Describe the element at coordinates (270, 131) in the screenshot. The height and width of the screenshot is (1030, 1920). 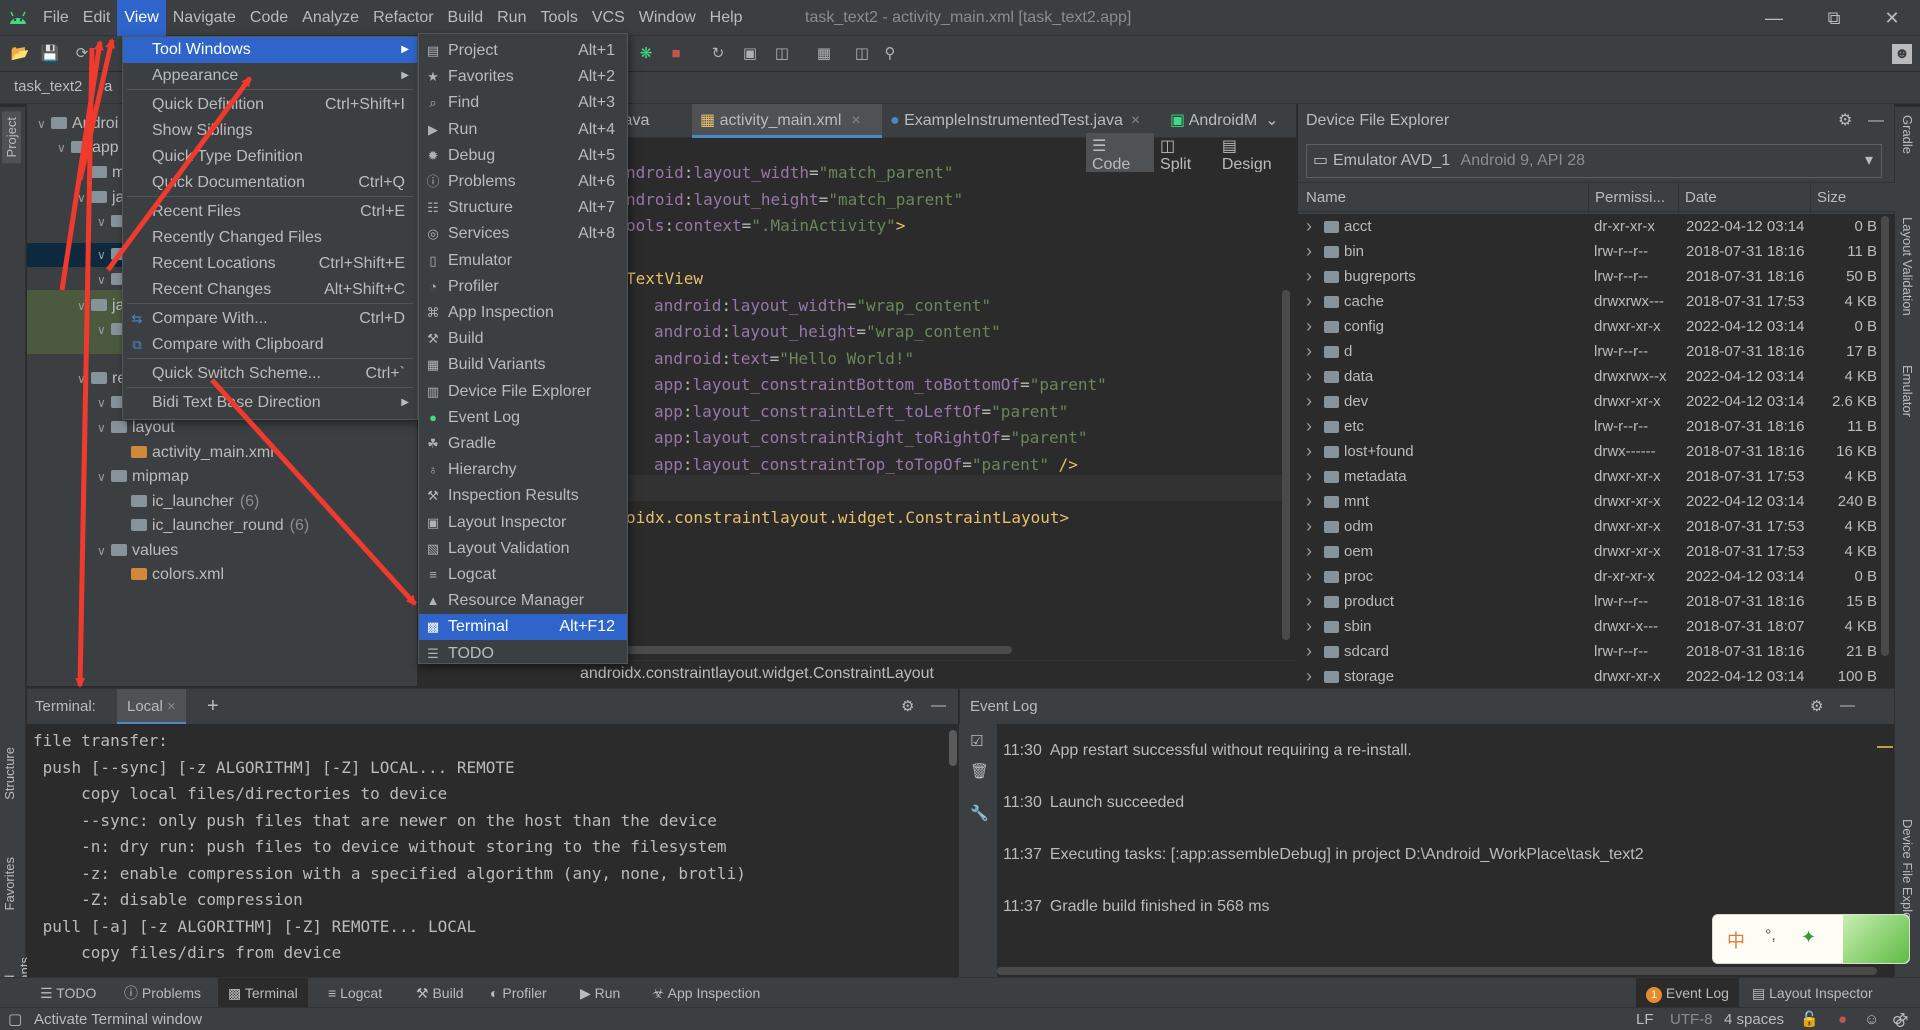
I see `view-menu-item: Show Siblings` at that location.